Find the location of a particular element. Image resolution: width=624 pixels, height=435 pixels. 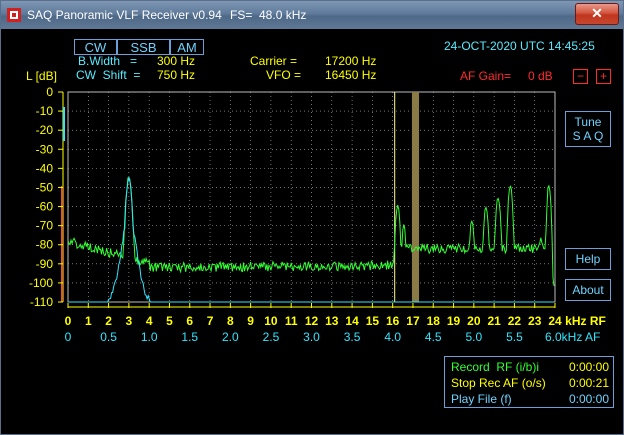

rf-tick-label: 11 is located at coordinates (291, 321).